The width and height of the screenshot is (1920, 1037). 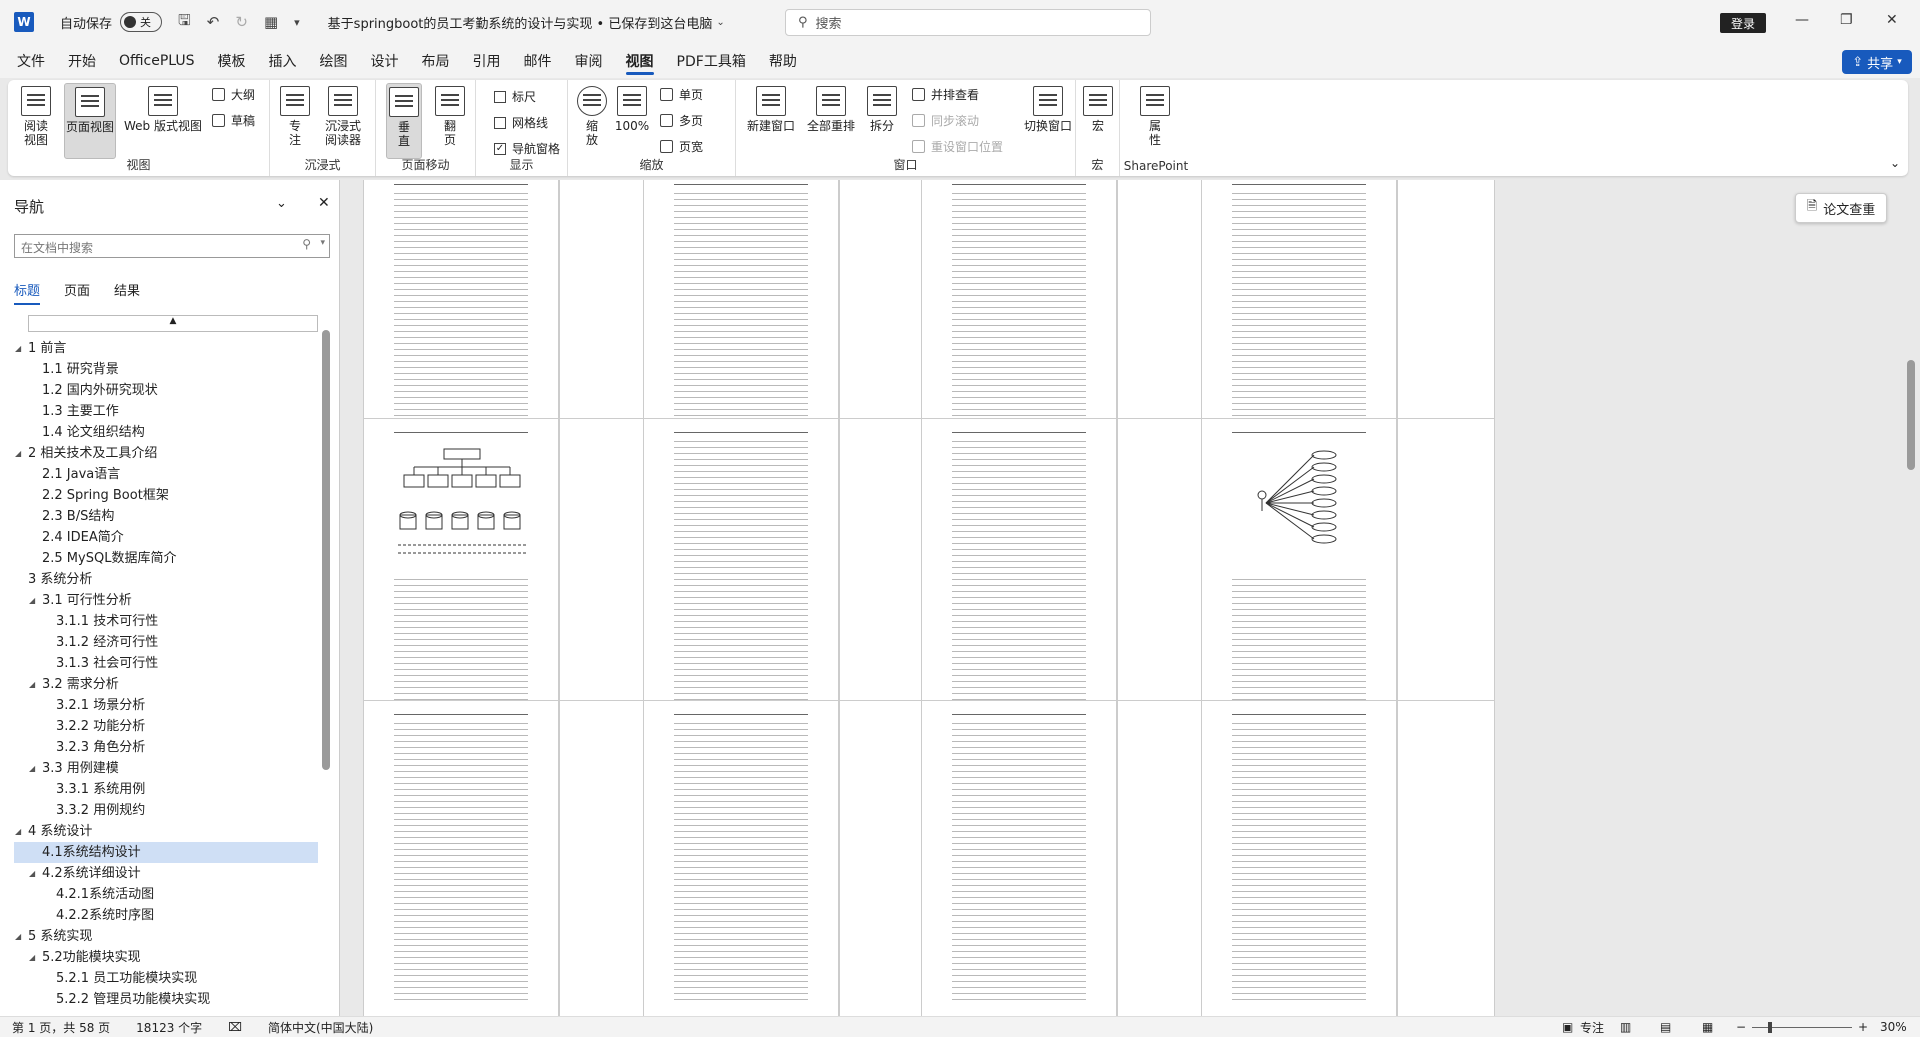 What do you see at coordinates (681, 146) in the screenshot?
I see `page-width-button: 页宽` at bounding box center [681, 146].